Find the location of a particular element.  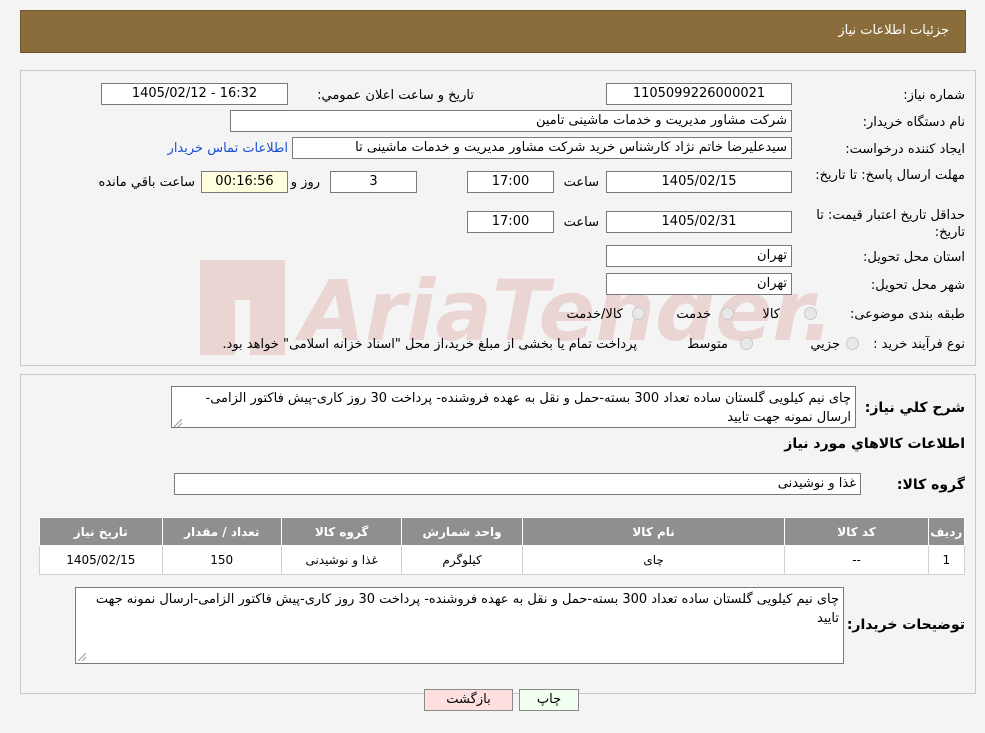

need-number-label: شماره نياز: is located at coordinates (934, 95).